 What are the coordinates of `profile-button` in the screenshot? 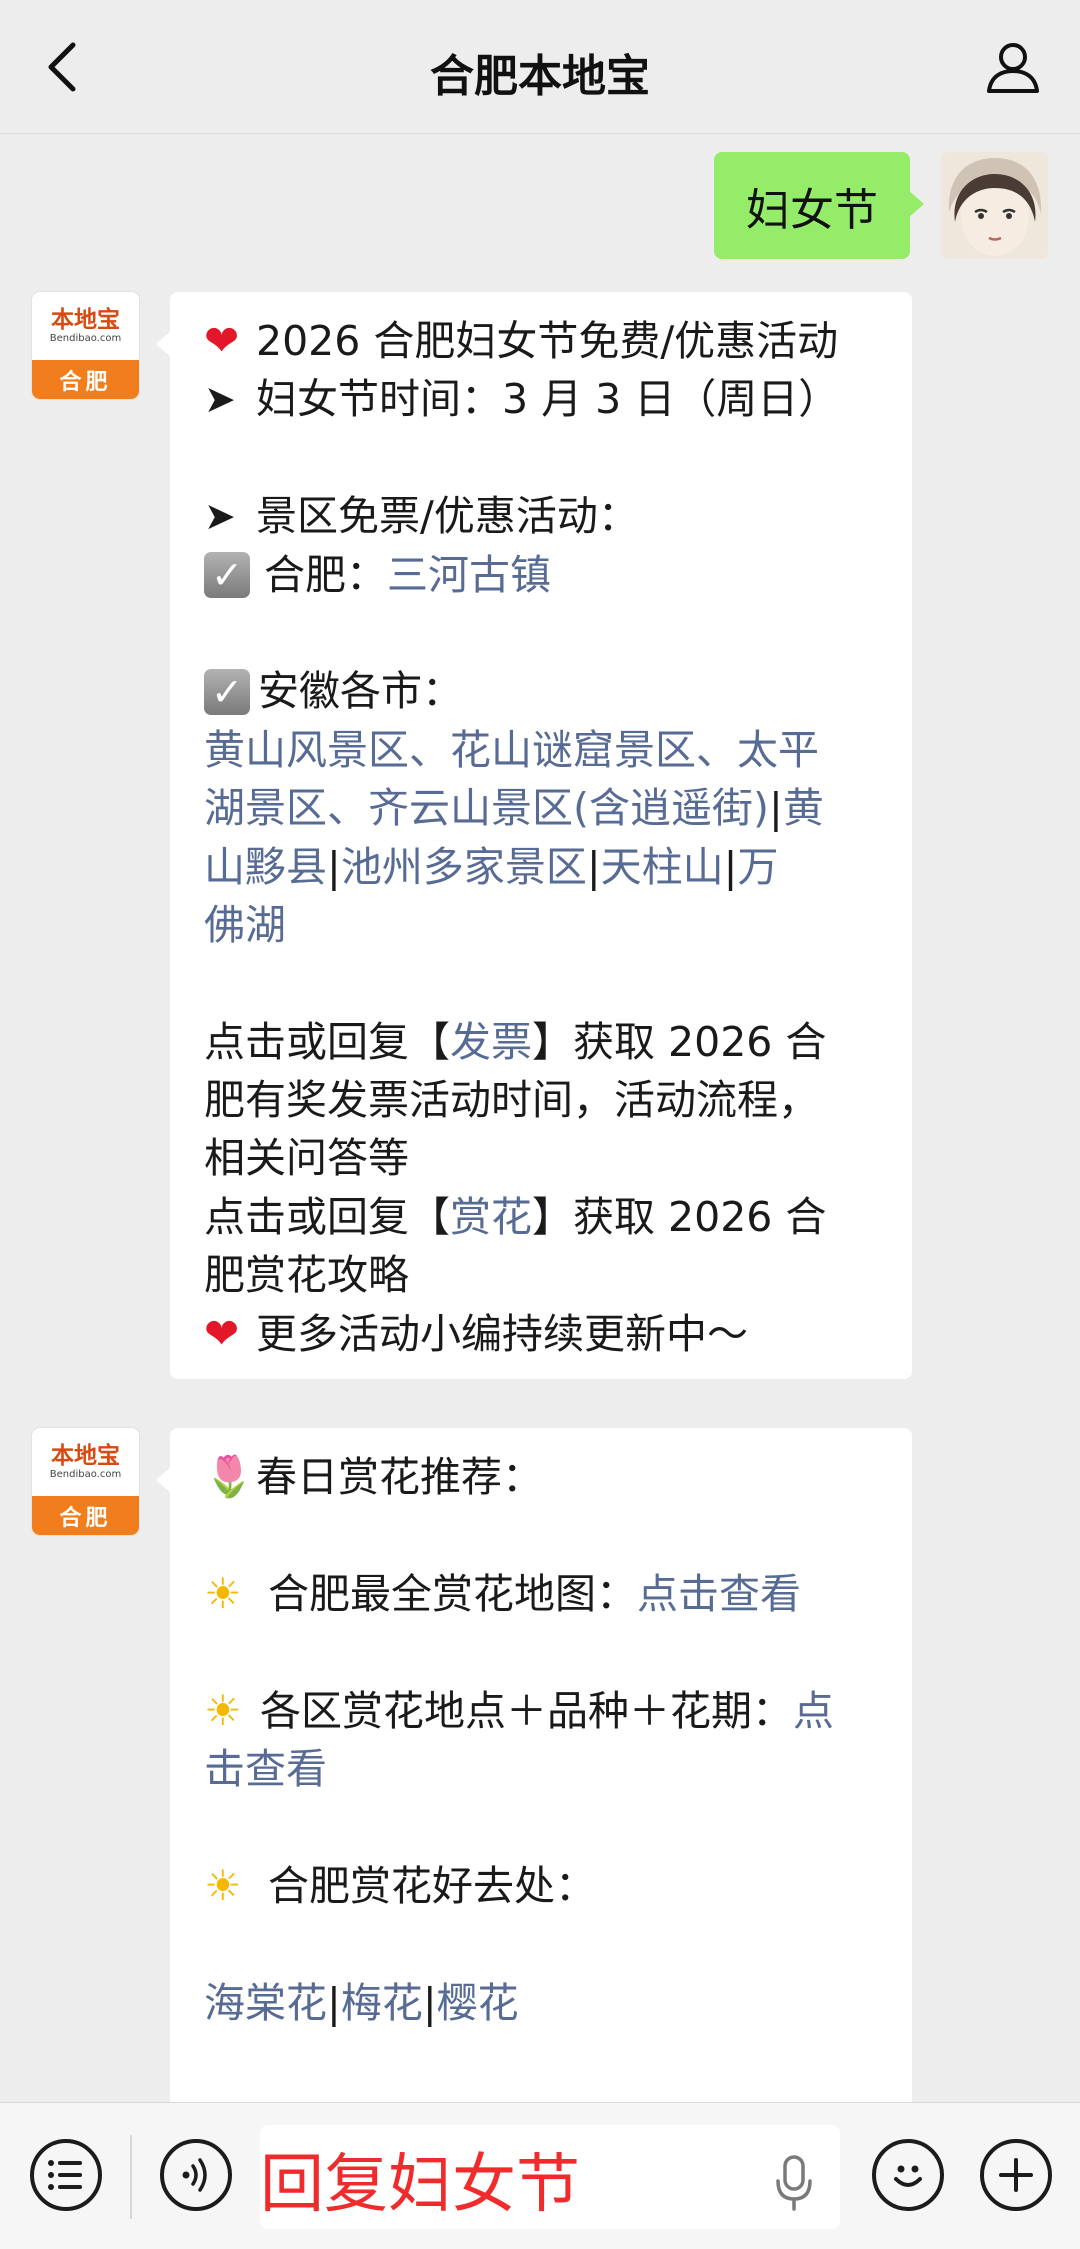 It's located at (1013, 67).